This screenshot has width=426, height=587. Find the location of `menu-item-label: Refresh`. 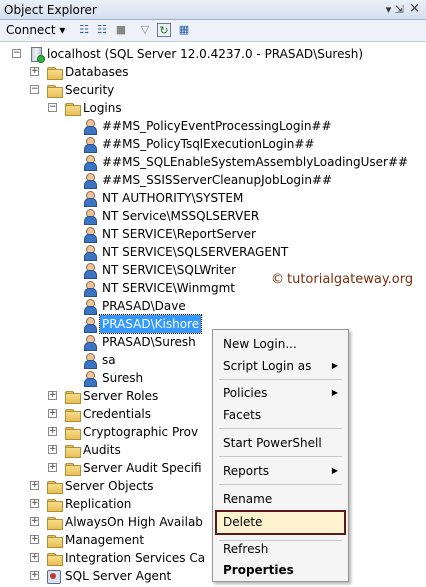

menu-item-label: Refresh is located at coordinates (246, 549).